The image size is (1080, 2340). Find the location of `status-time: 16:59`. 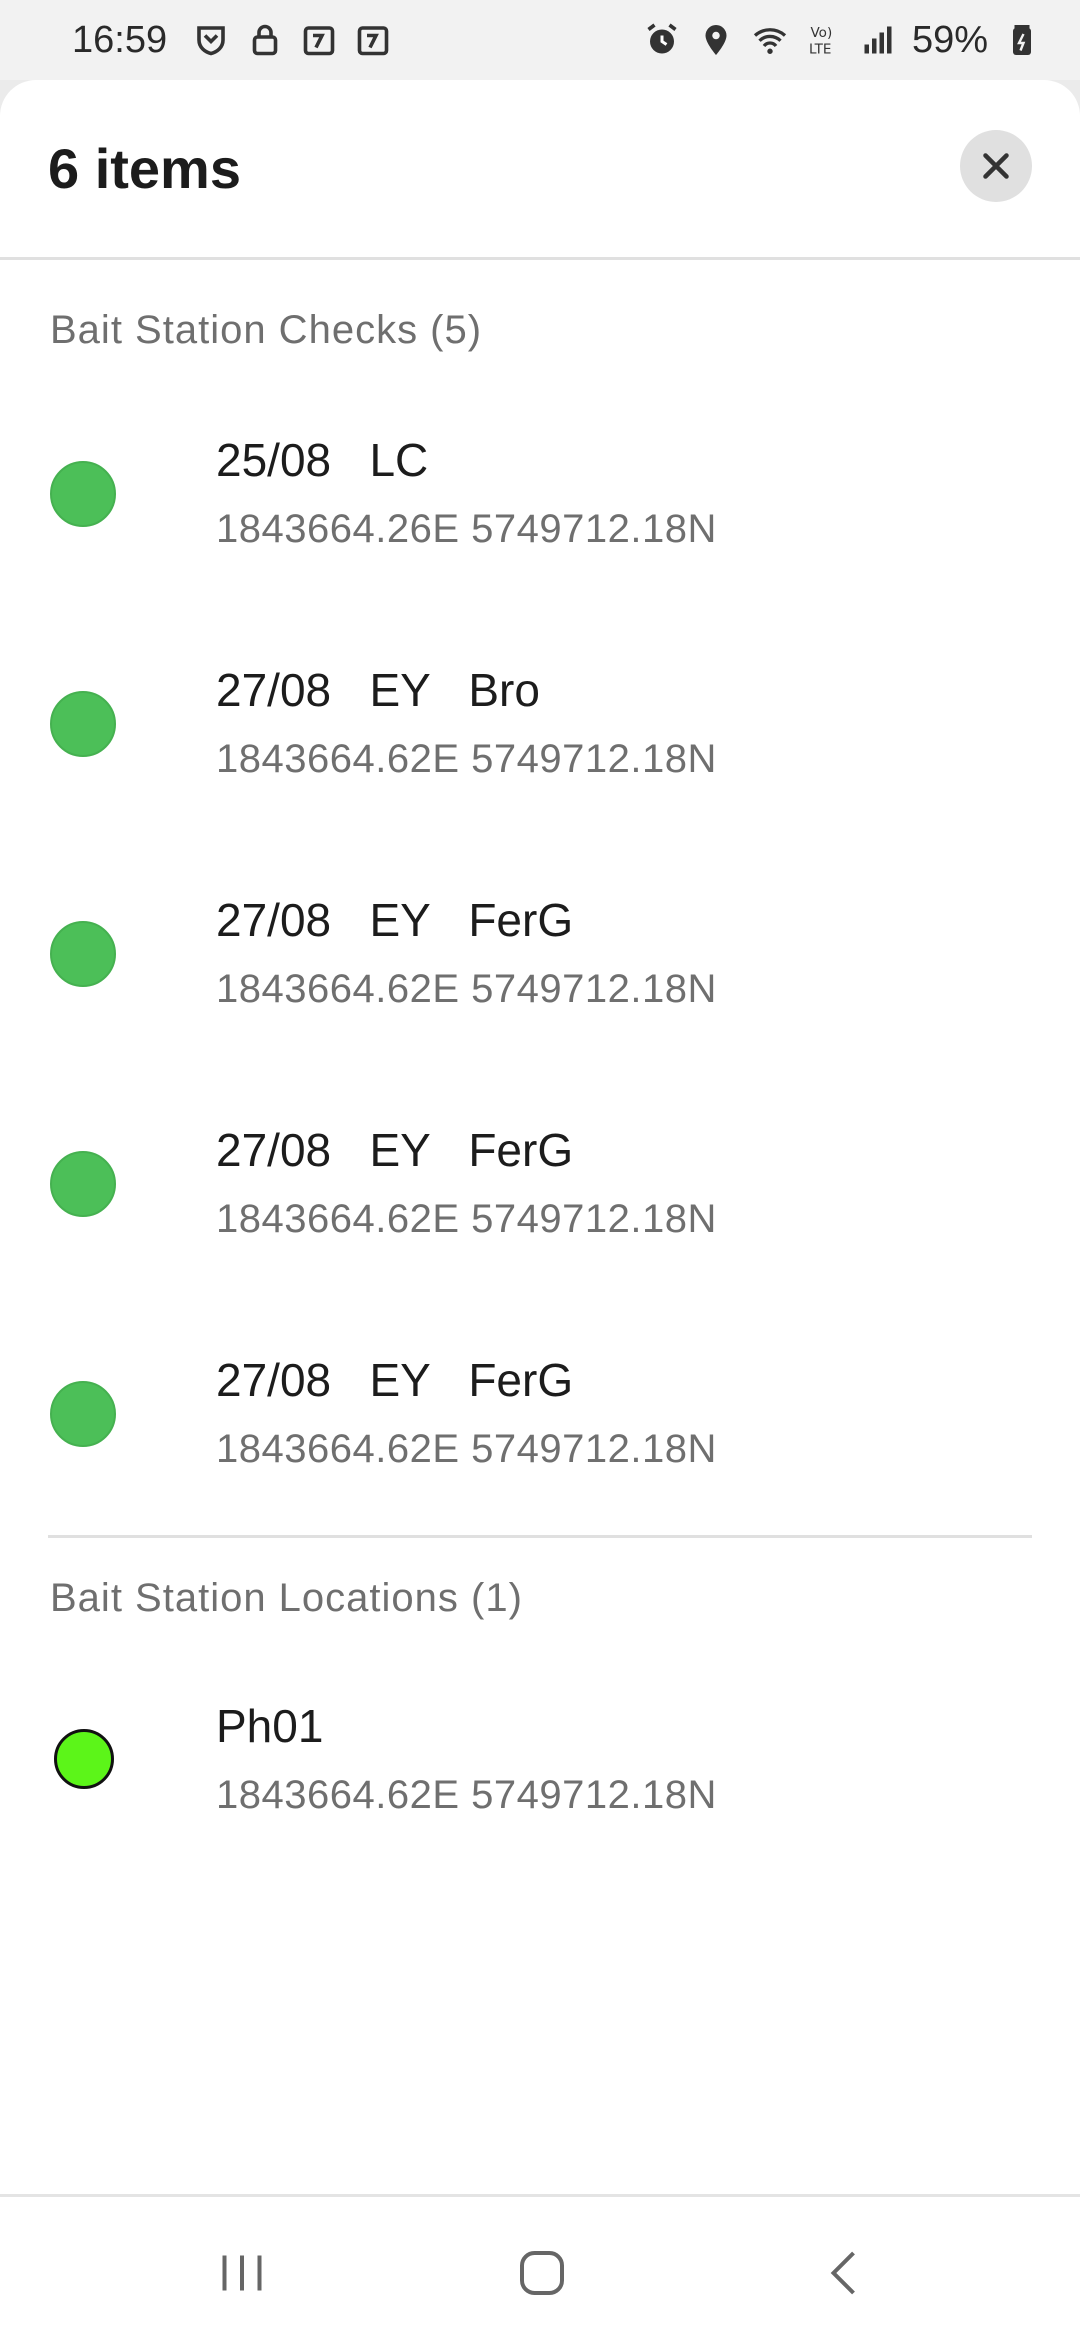

status-time: 16:59 is located at coordinates (120, 39).